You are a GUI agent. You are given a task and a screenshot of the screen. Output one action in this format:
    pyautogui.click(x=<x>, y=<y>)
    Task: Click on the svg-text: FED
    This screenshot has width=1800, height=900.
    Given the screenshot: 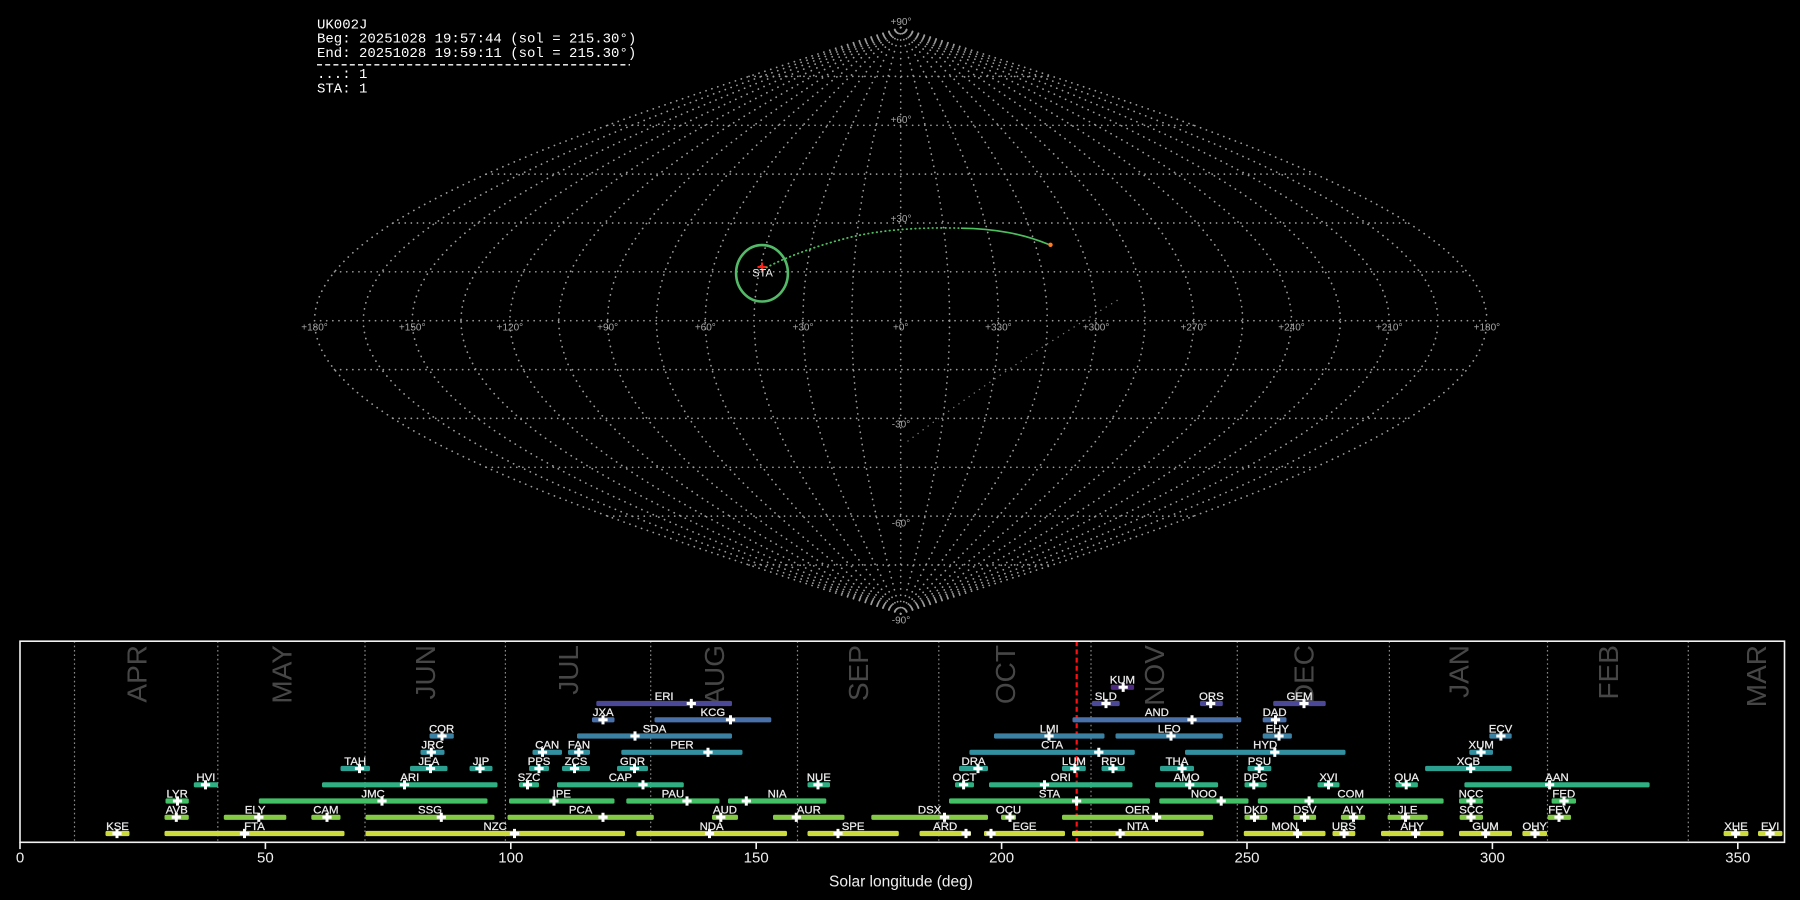 What is the action you would take?
    pyautogui.click(x=1563, y=794)
    